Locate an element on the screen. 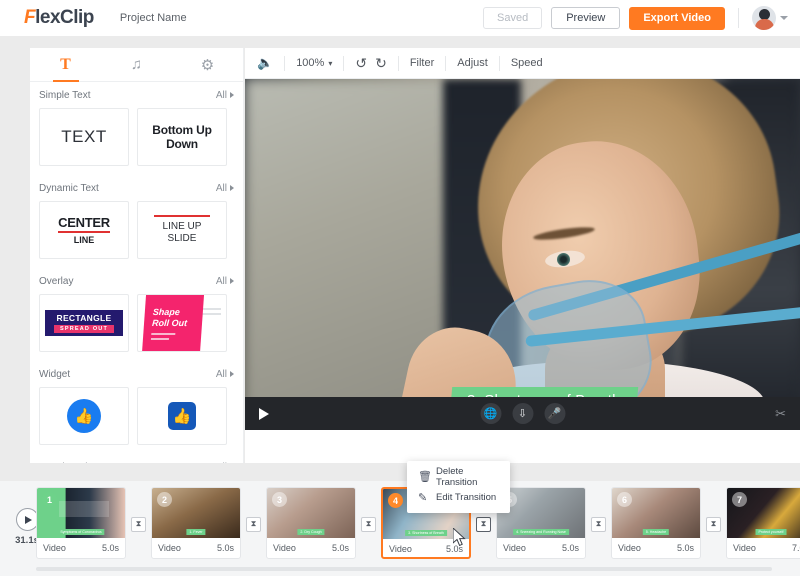 This screenshot has width=800, height=576. clip-caption: 3. Shortness of Breath is located at coordinates (426, 533).